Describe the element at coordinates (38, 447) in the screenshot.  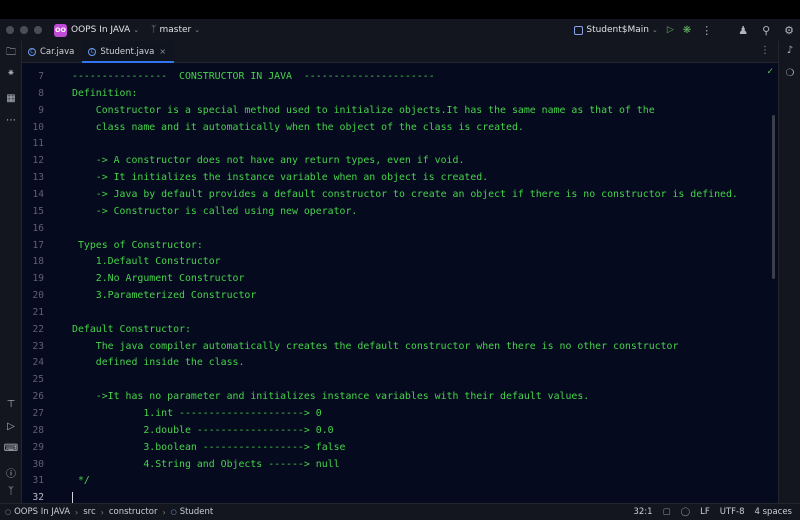
I see `line-number: 29` at that location.